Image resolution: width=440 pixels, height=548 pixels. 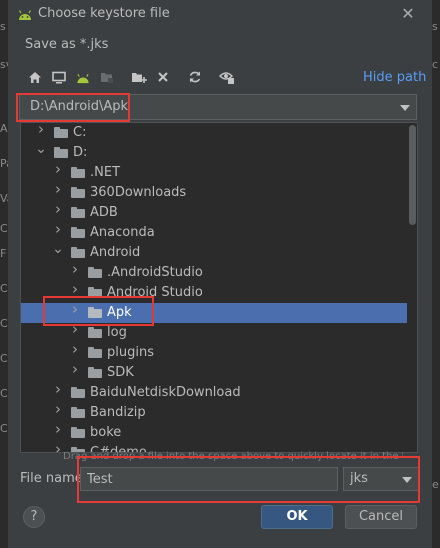 I want to click on module-icon, so click(x=107, y=77).